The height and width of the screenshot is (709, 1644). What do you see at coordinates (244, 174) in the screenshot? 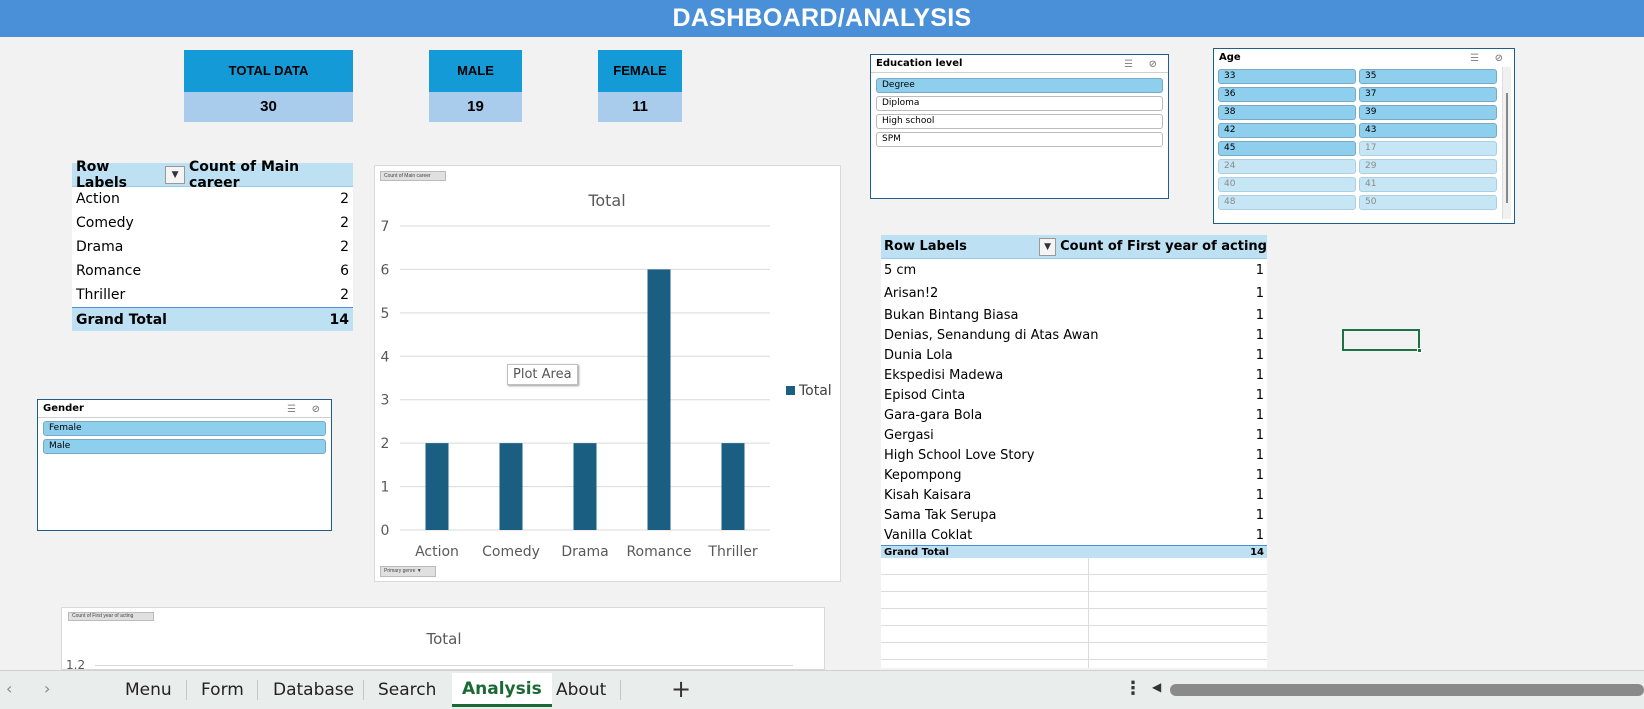
I see `pivot-career-col2: Count of Main career` at bounding box center [244, 174].